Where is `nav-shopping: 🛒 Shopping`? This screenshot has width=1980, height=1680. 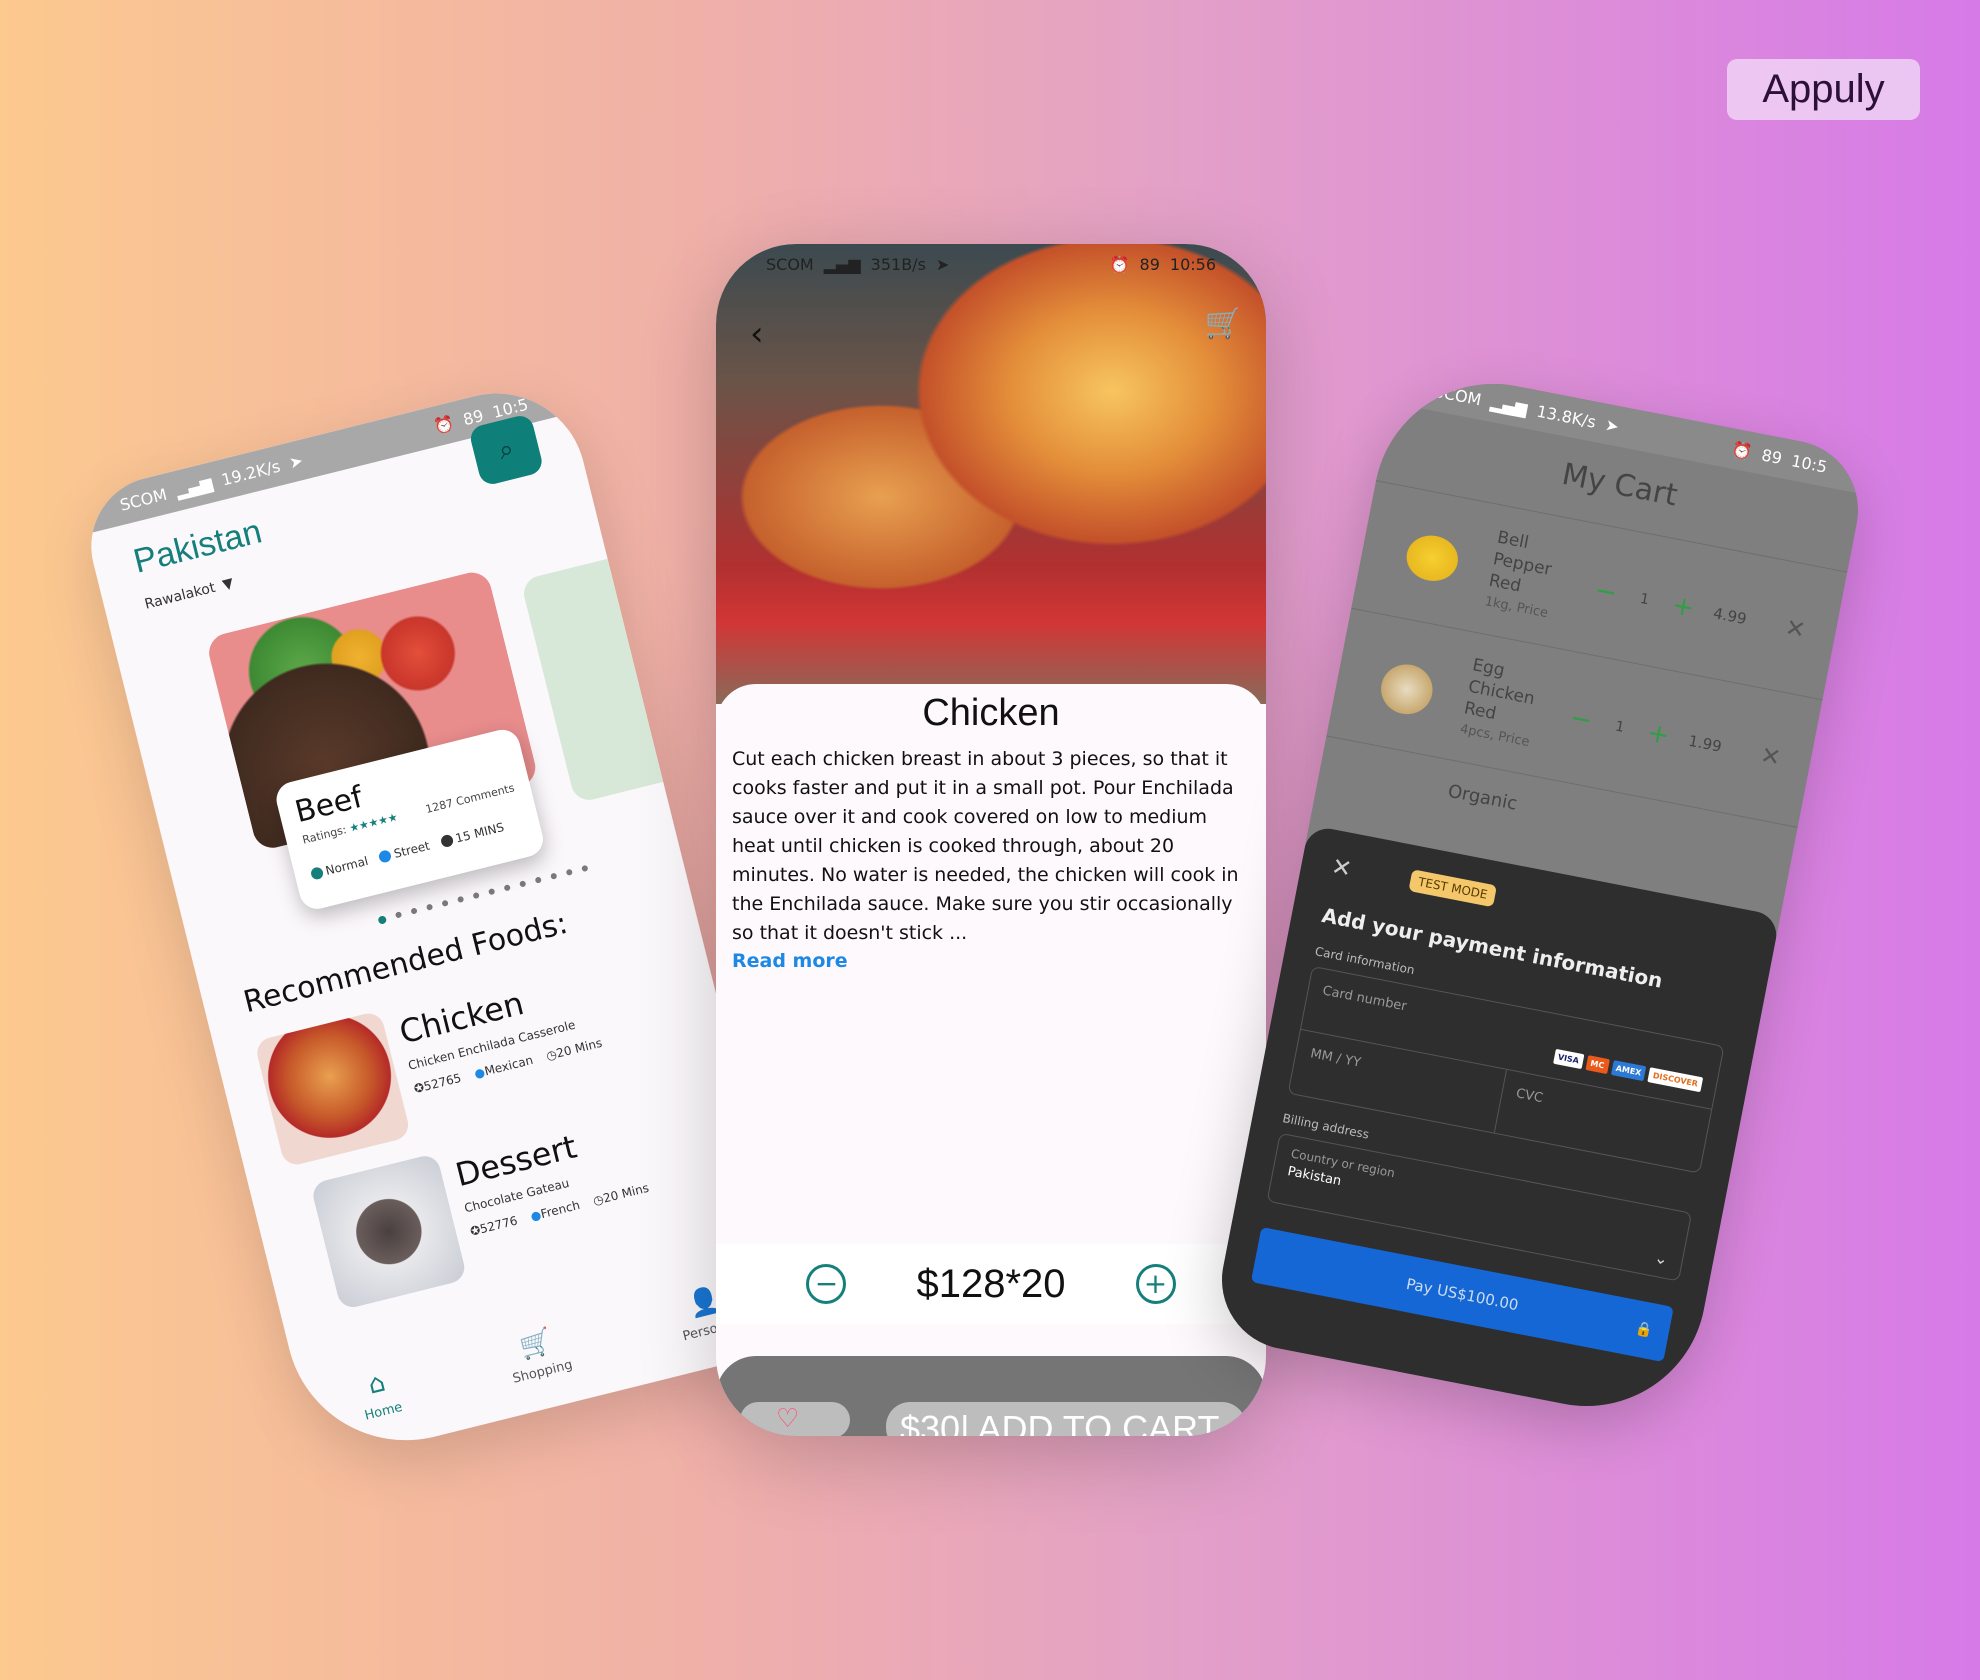
nav-shopping: 🛒 Shopping is located at coordinates (538, 1354).